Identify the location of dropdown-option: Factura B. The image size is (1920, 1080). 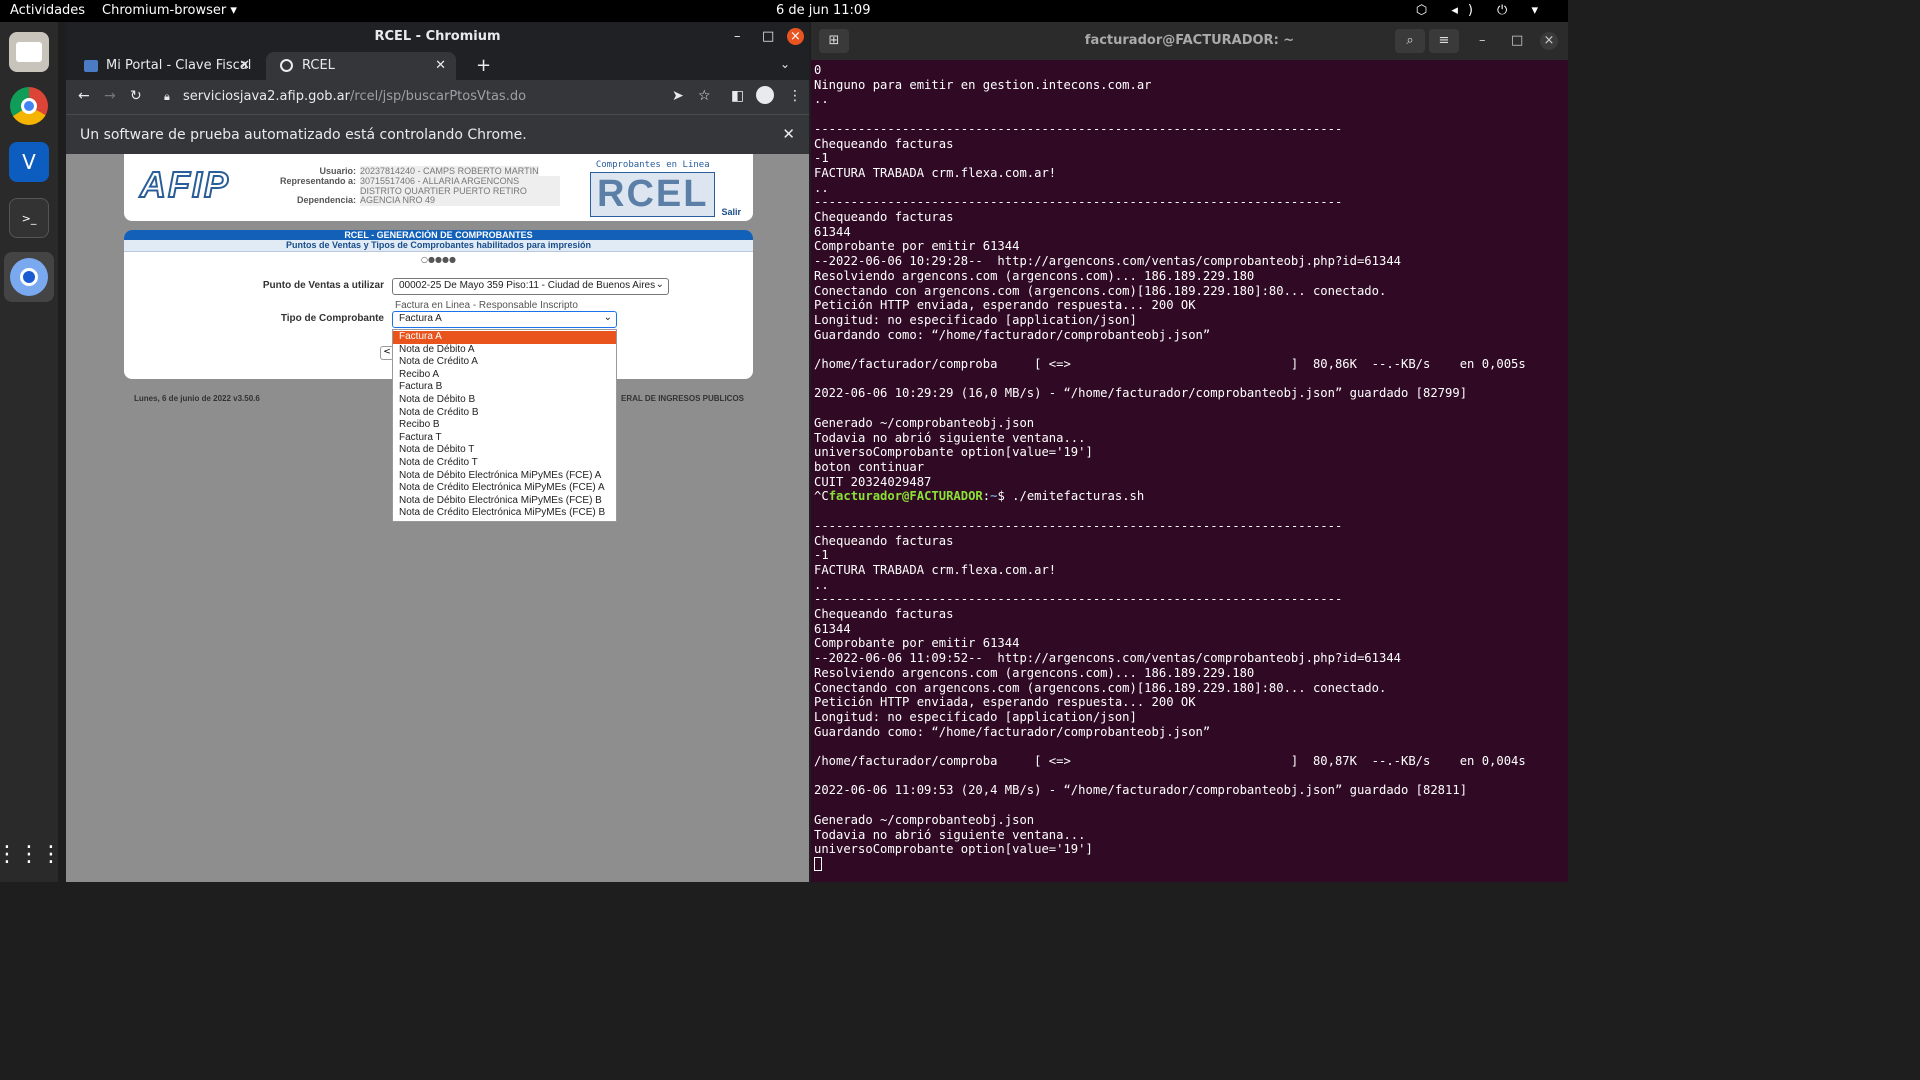
(504, 387).